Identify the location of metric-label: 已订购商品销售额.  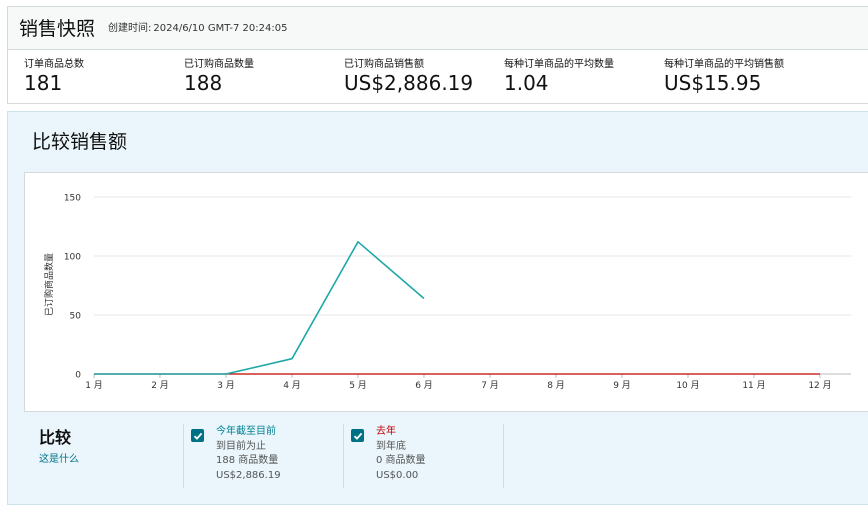
(384, 64).